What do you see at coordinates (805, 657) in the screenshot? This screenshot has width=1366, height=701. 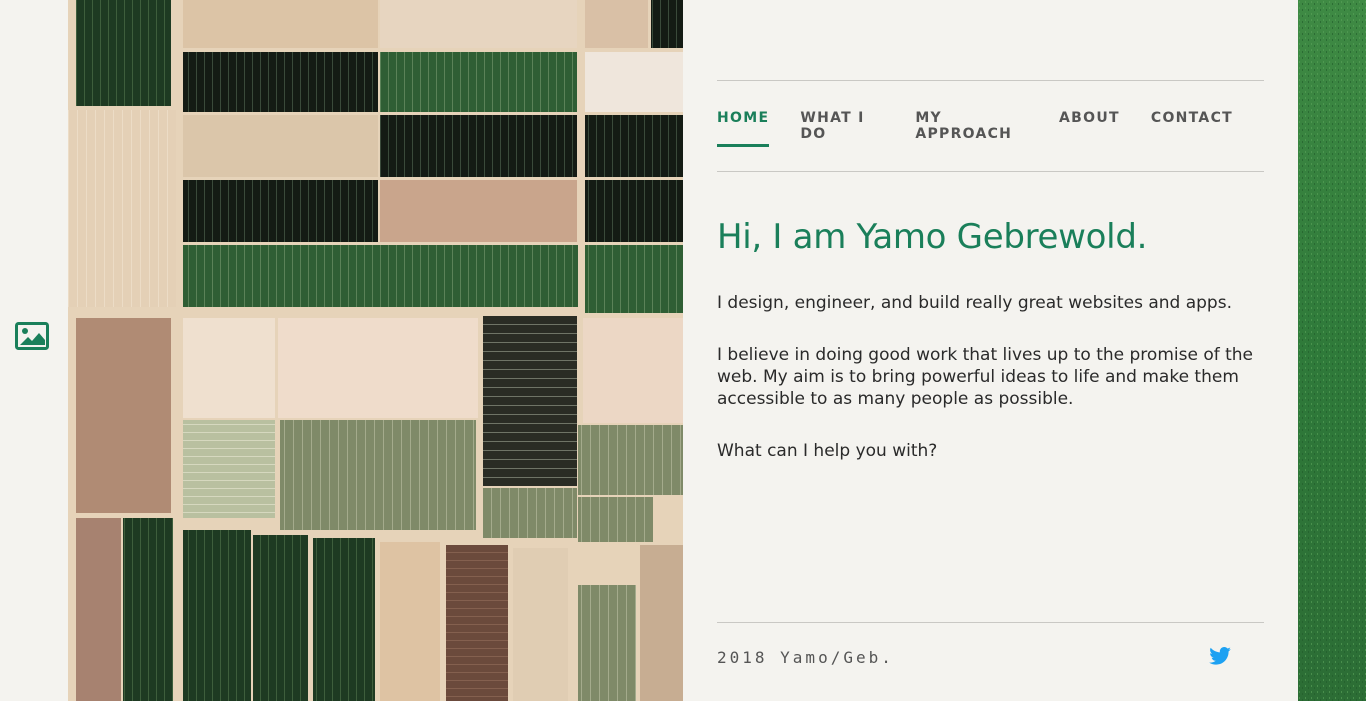 I see `footer-copyright: 2018 Yamo/Geb.` at bounding box center [805, 657].